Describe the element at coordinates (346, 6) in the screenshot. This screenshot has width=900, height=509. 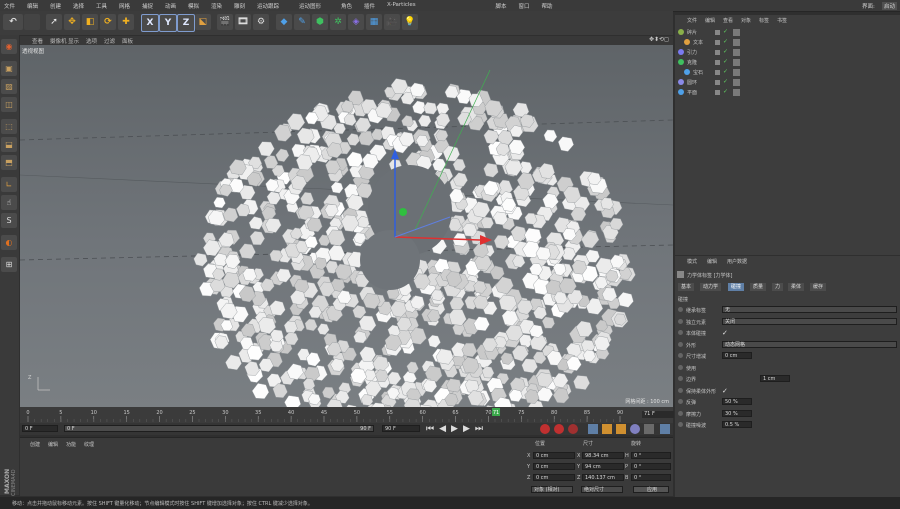
I see `menu-item: 角色` at that location.